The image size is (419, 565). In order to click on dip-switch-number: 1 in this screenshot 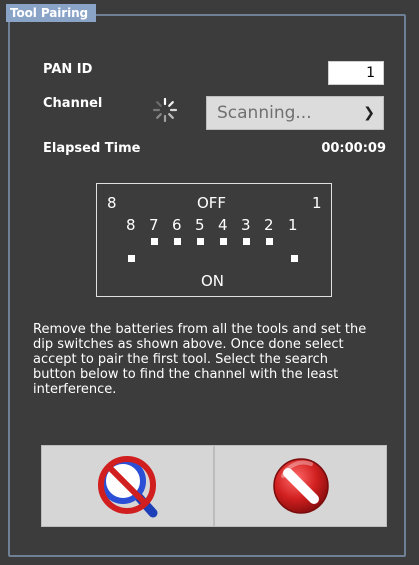, I will do `click(293, 225)`.